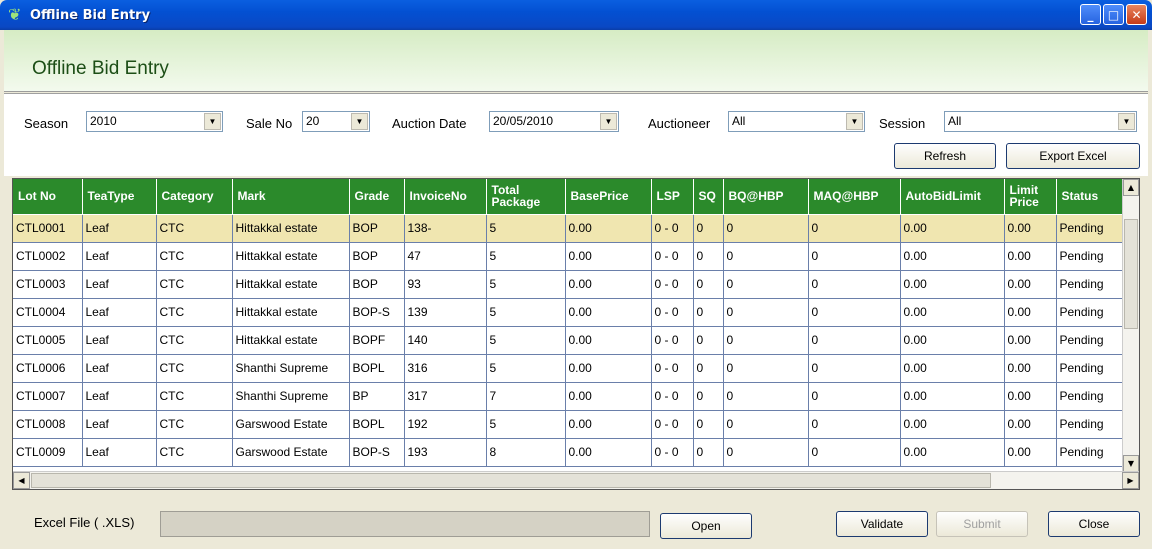 The height and width of the screenshot is (549, 1152). I want to click on auction-date-picker: 20/05/2010 ▼, so click(554, 121).